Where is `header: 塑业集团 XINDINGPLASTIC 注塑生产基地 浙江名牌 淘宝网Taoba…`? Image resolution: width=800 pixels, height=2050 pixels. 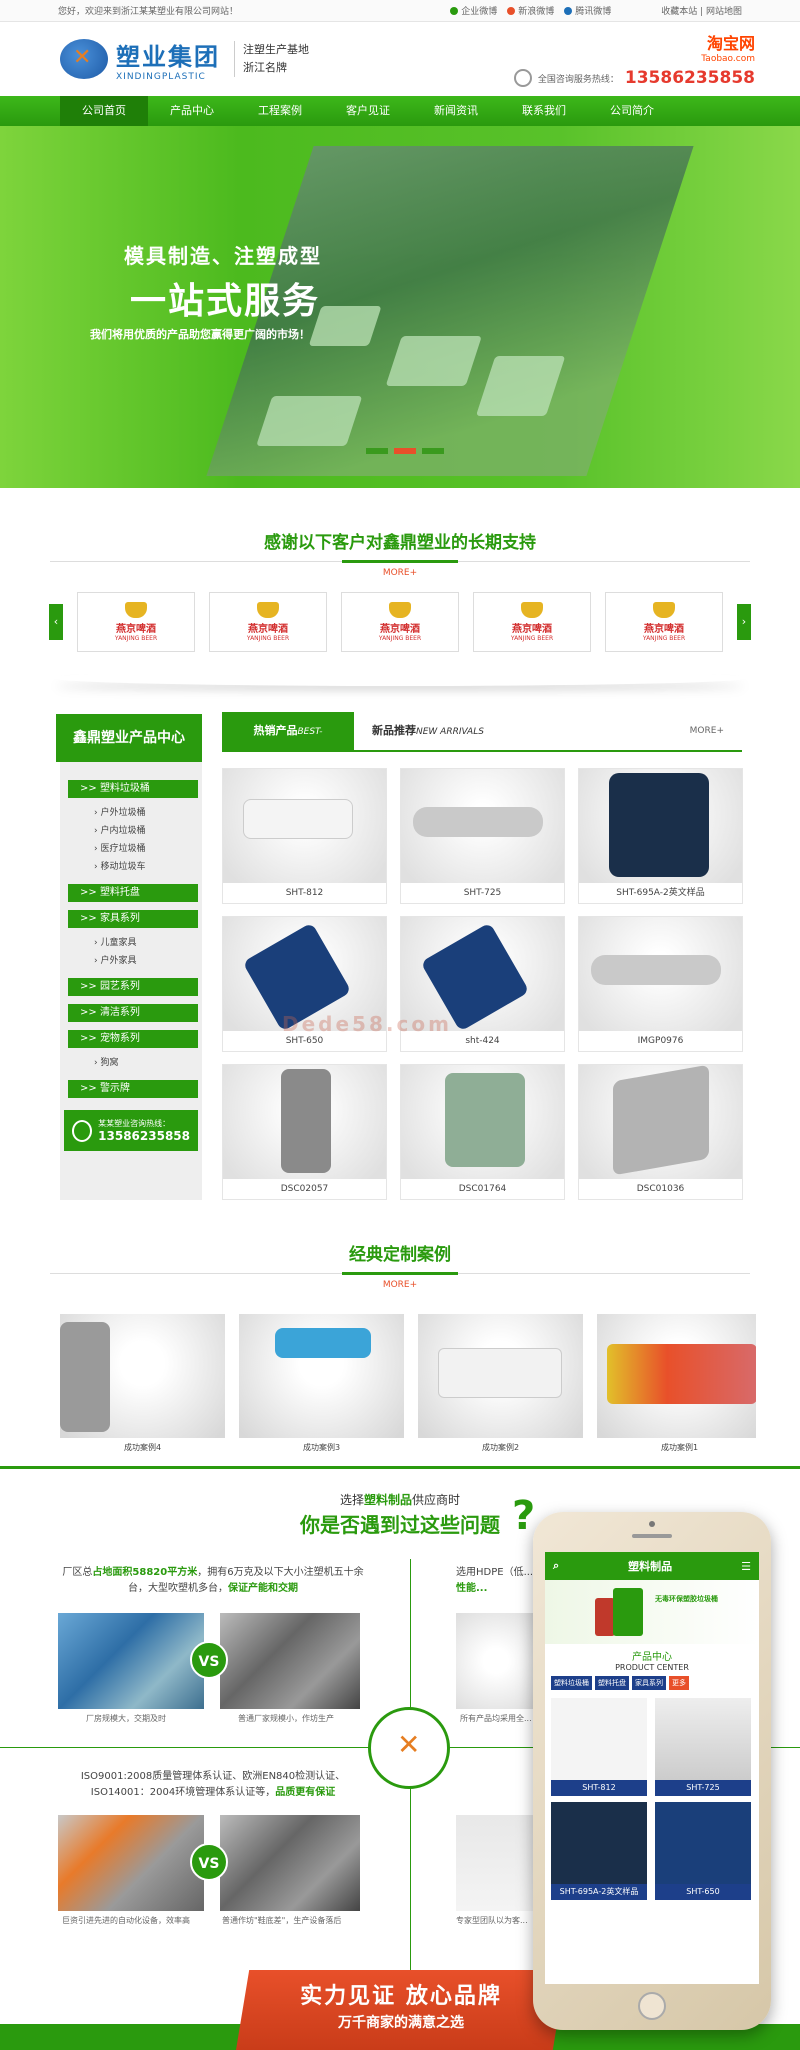
header: 塑业集团 XINDINGPLASTIC 注塑生产基地 浙江名牌 淘宝网Taoba… is located at coordinates (400, 59).